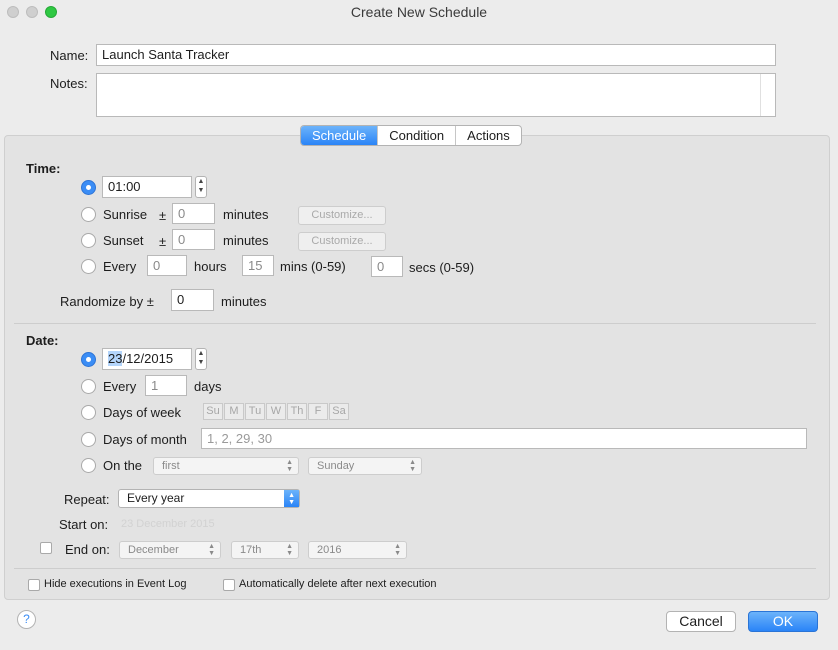  I want to click on start-on-label: Start on:, so click(84, 524).